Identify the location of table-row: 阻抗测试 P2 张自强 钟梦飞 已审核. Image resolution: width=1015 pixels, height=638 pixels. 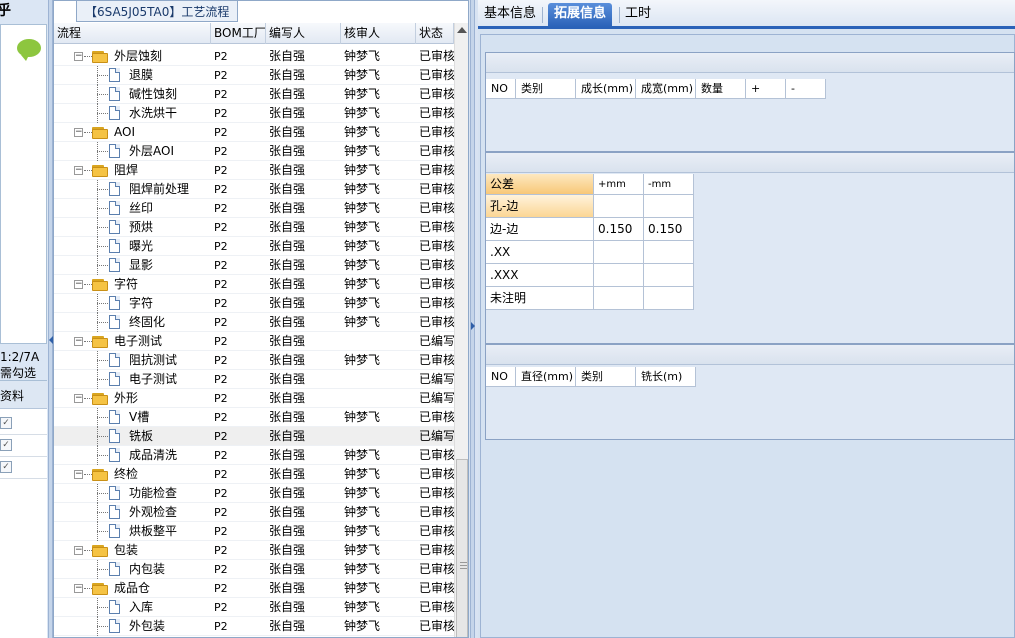
(254, 360).